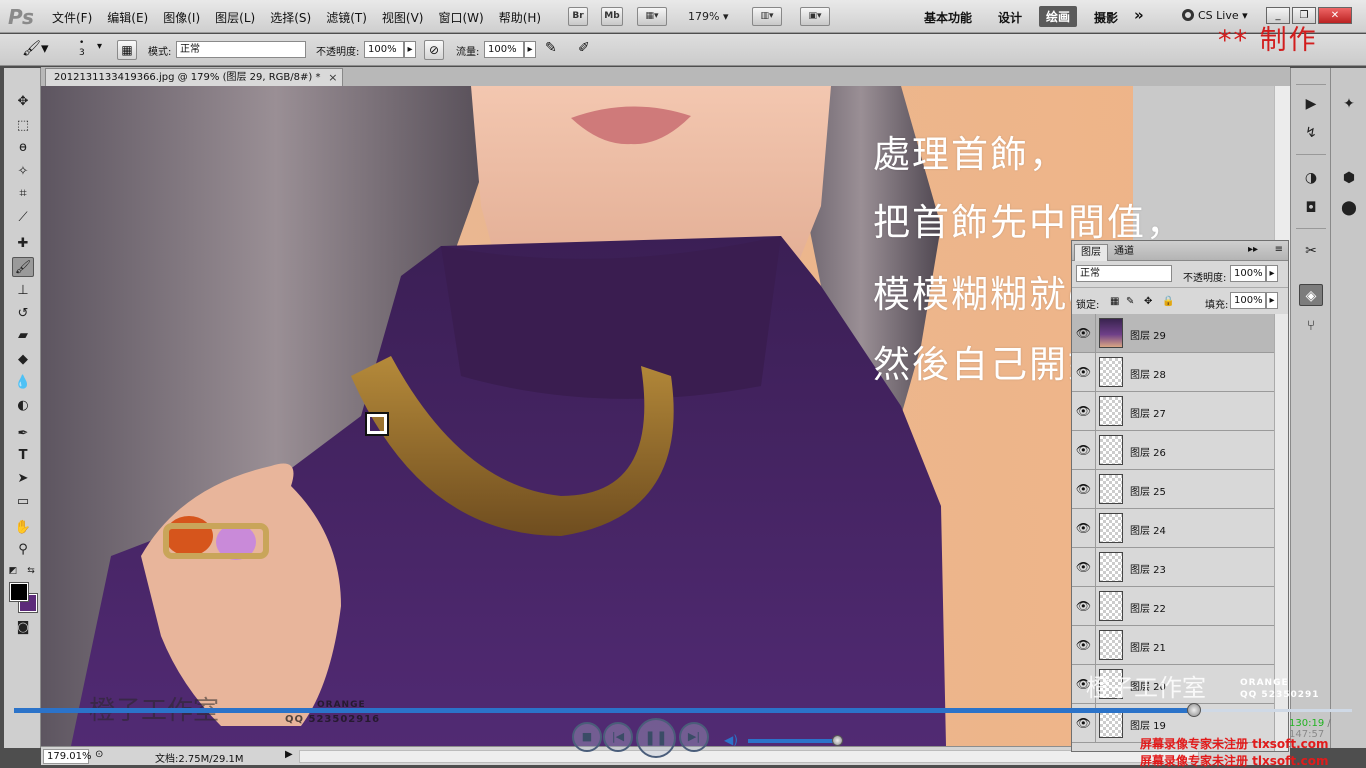 The height and width of the screenshot is (768, 1366). Describe the element at coordinates (767, 16) in the screenshot. I see `arrange-documents-button: ▥▾` at that location.